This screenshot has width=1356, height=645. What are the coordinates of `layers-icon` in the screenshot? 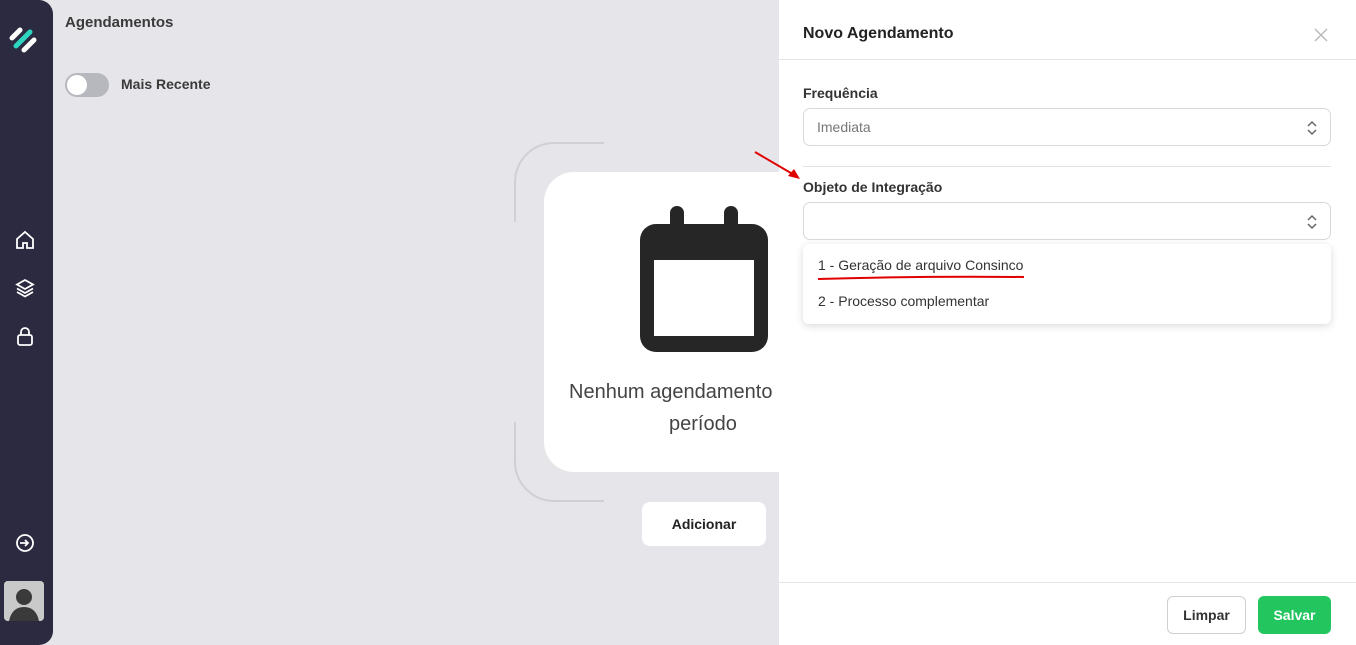 It's located at (25, 288).